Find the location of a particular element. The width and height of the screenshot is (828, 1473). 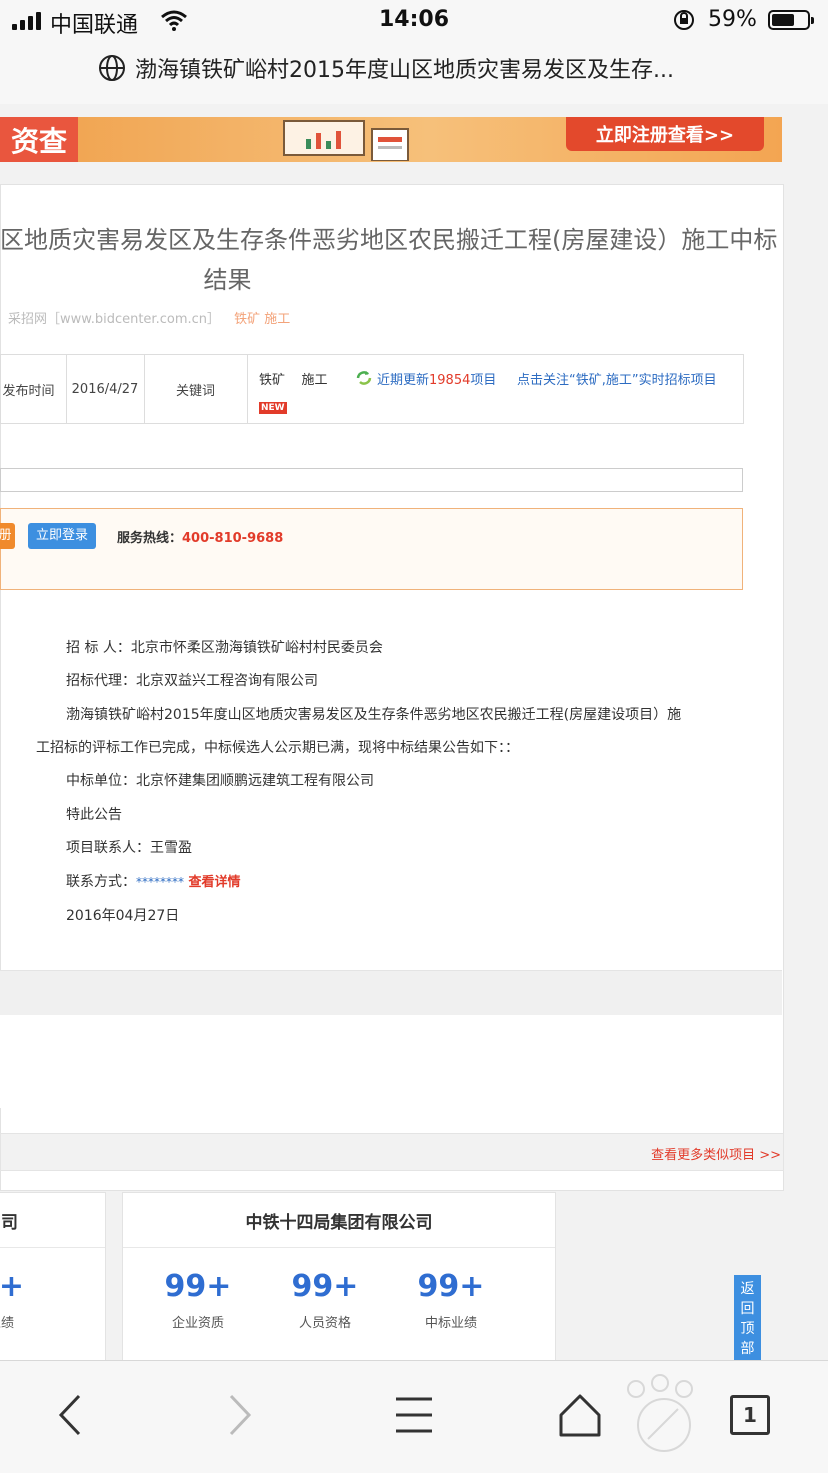

battery-percent: 59% is located at coordinates (732, 19).